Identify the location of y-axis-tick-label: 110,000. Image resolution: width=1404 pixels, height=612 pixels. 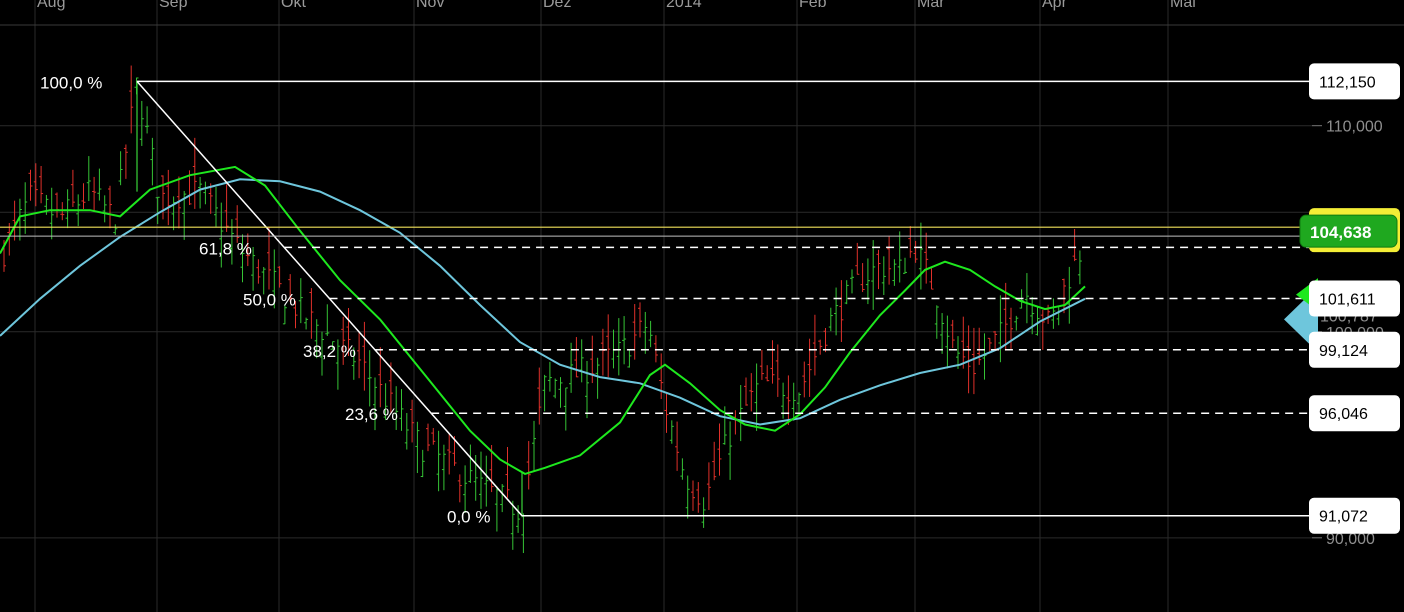
(1354, 127).